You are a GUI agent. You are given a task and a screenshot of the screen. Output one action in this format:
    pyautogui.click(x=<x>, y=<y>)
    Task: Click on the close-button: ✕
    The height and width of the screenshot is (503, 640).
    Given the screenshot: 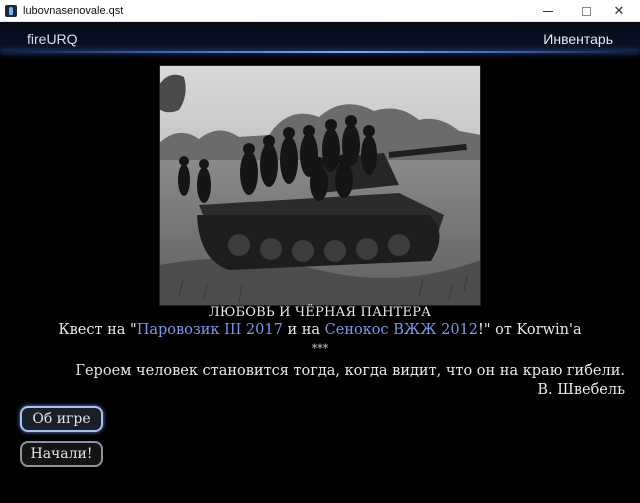 What is the action you would take?
    pyautogui.click(x=618, y=11)
    